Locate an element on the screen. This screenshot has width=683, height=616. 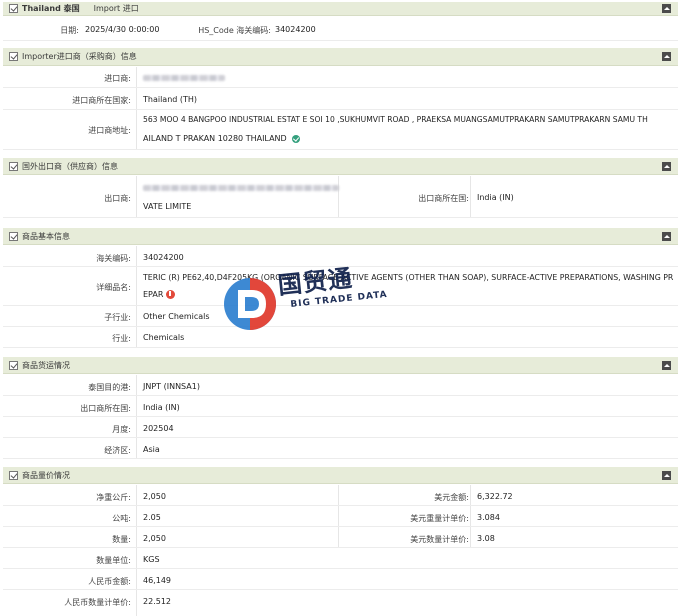
exporter-row: 出口商: VATE LIMITE 出口商所在国: India (IN) is located at coordinates (340, 197).